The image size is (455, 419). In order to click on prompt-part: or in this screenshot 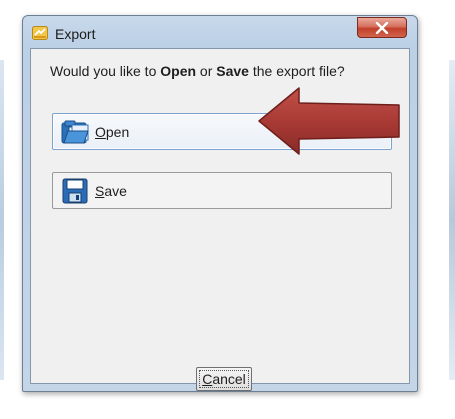, I will do `click(206, 71)`.